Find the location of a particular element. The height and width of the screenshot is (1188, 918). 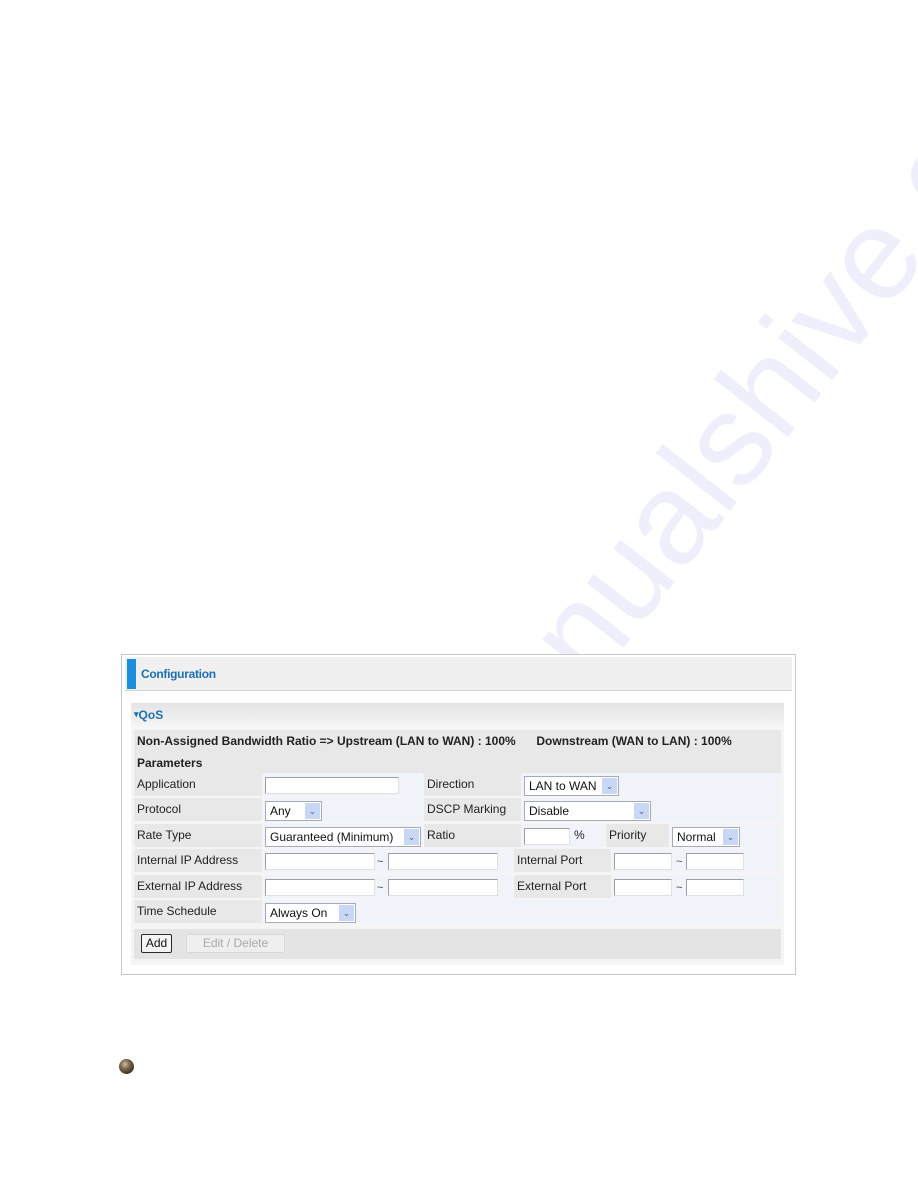

application-row: Application Direction LAN to WAN ⌄ is located at coordinates (457, 784).